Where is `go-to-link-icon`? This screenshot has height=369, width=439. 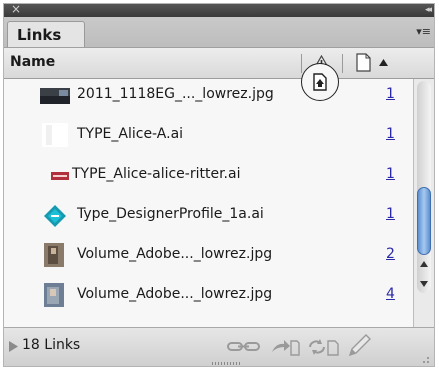
go-to-link-icon is located at coordinates (285, 347).